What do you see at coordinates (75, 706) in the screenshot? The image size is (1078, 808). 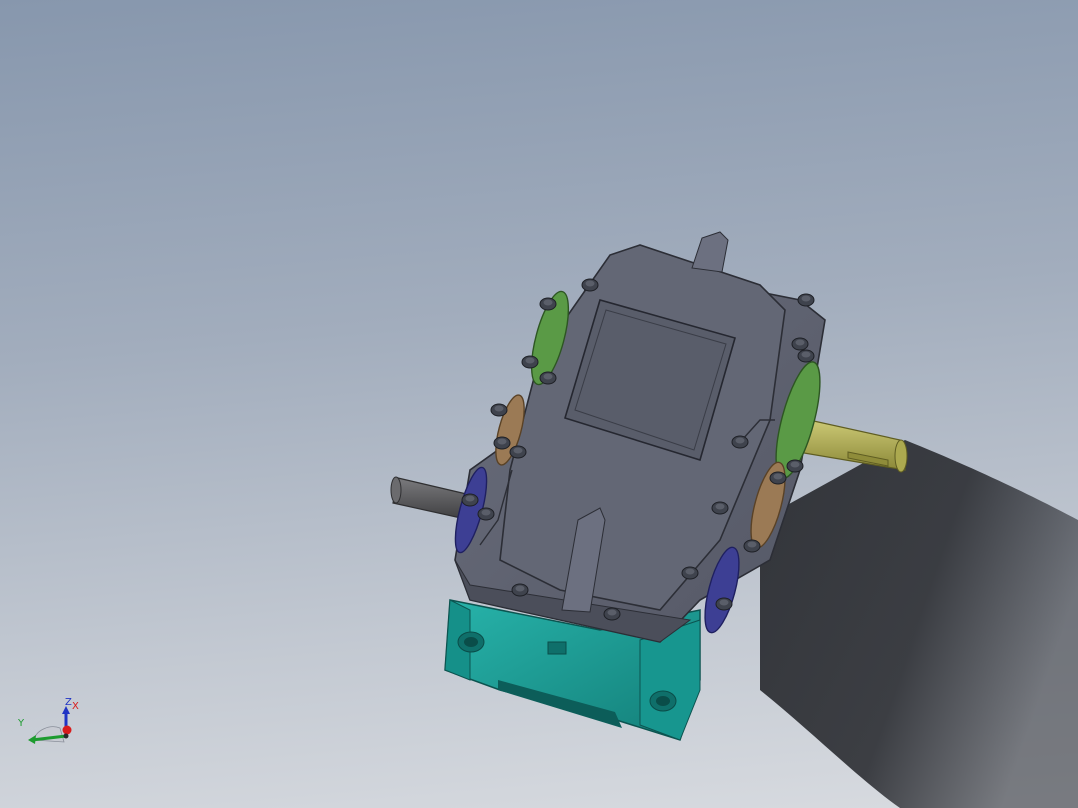 I see `triad-x-label: X` at bounding box center [75, 706].